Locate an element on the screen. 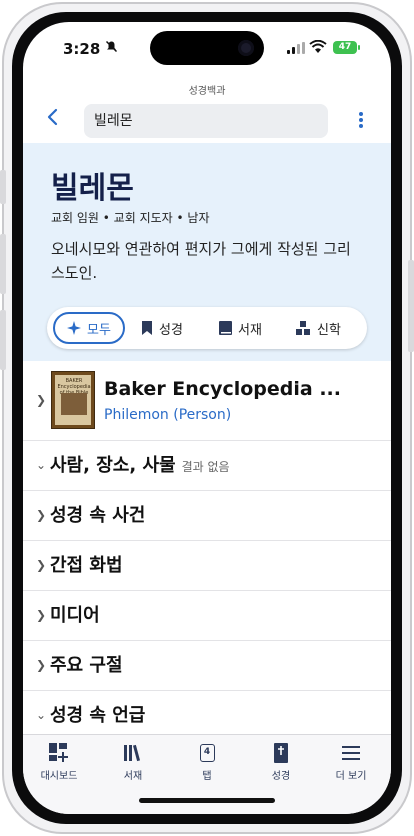 The image size is (414, 836). section-key-passages: ❯ 주요 구절 is located at coordinates (207, 666).